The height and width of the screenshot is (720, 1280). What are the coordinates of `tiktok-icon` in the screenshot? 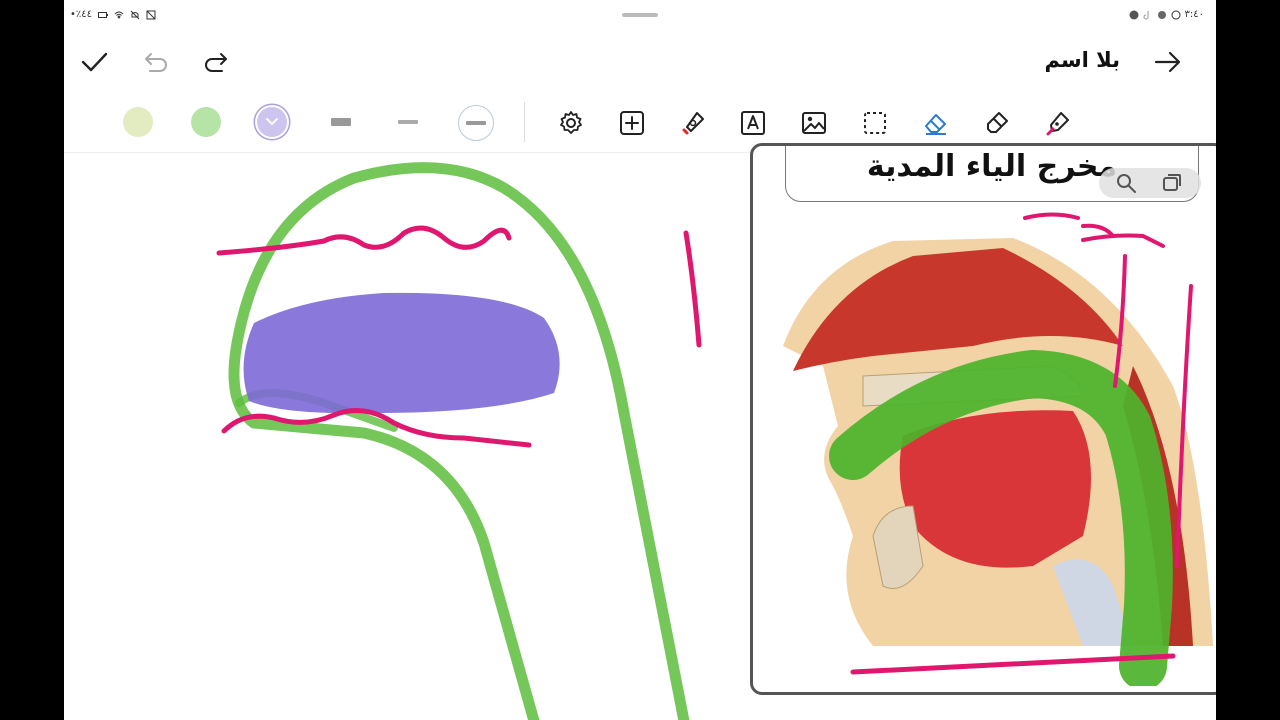 It's located at (1146, 14).